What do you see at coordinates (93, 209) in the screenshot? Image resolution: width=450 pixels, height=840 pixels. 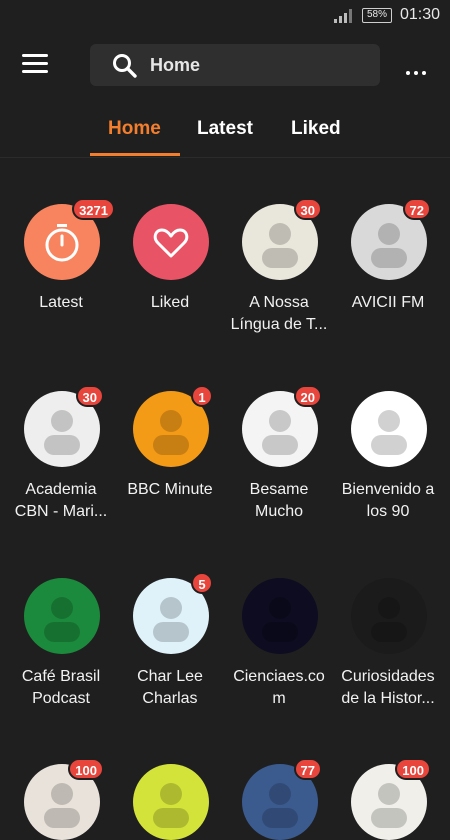 I see `unread-count-badge: 3271` at bounding box center [93, 209].